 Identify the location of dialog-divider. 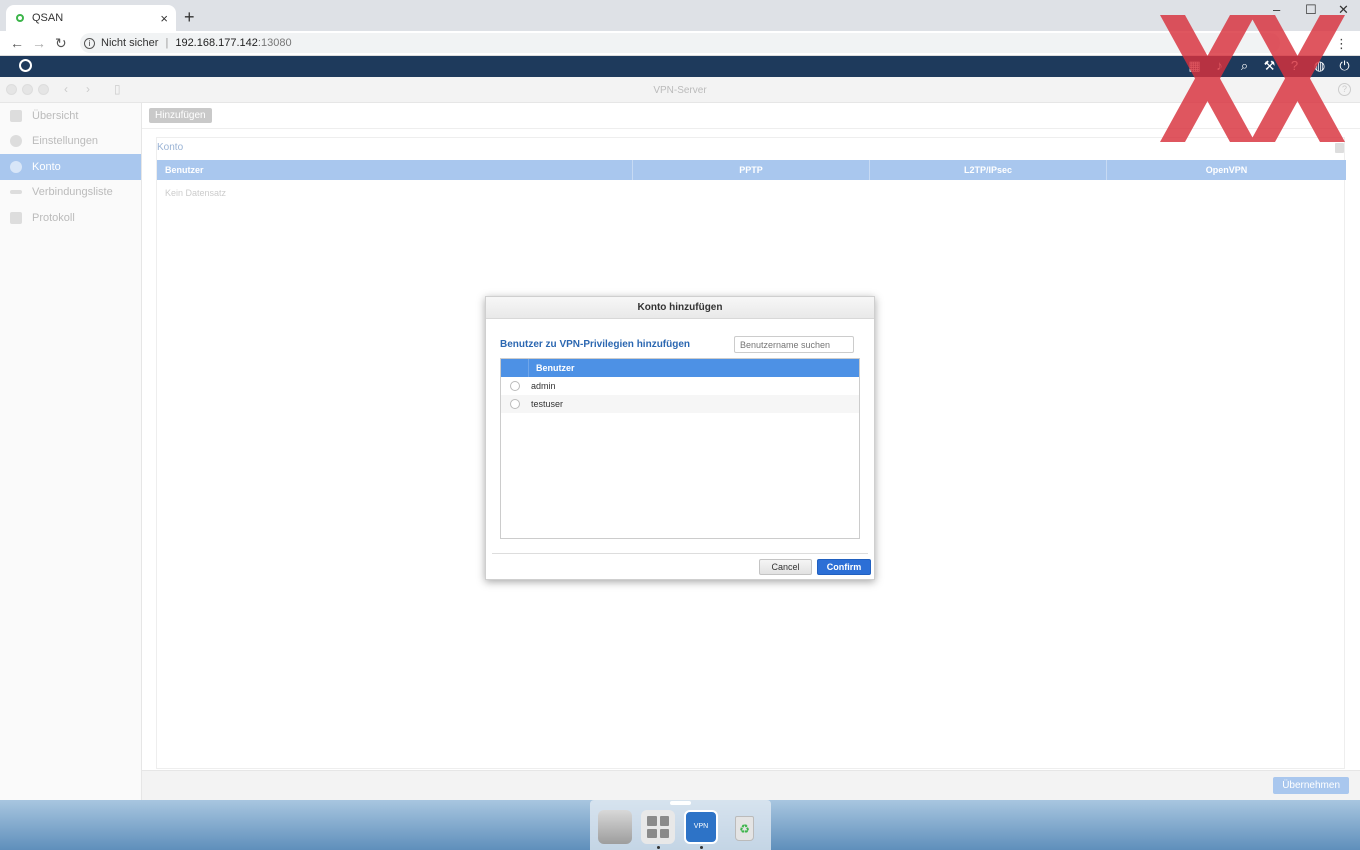
(680, 553).